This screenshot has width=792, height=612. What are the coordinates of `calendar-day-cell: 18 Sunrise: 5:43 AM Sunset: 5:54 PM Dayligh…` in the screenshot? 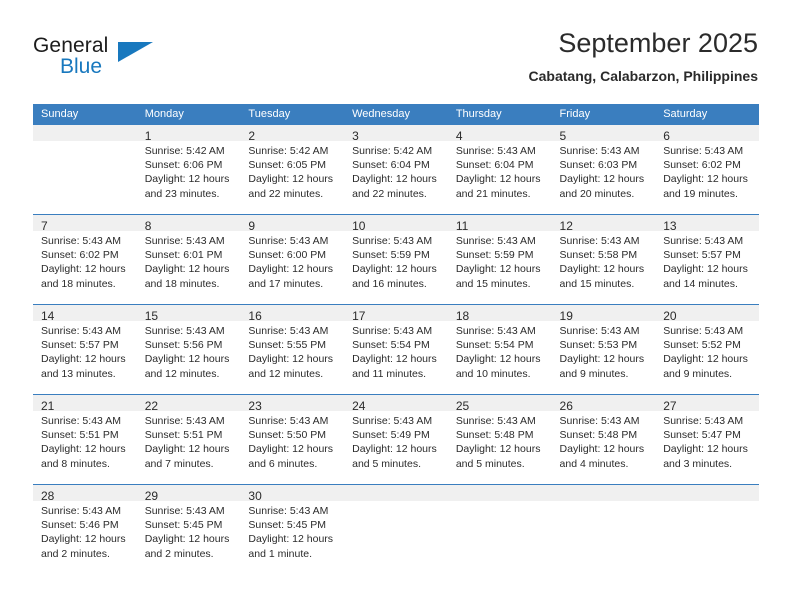 It's located at (499, 349).